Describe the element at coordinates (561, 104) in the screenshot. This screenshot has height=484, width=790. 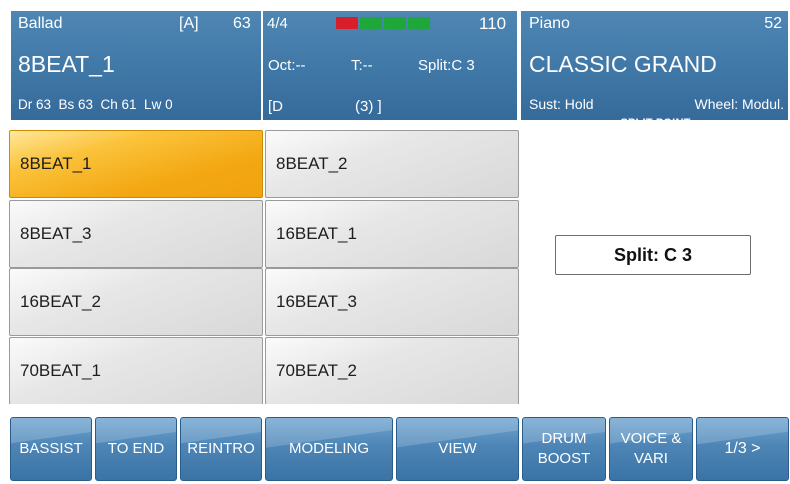
I see `sustain-setting: Sust: Hold` at that location.